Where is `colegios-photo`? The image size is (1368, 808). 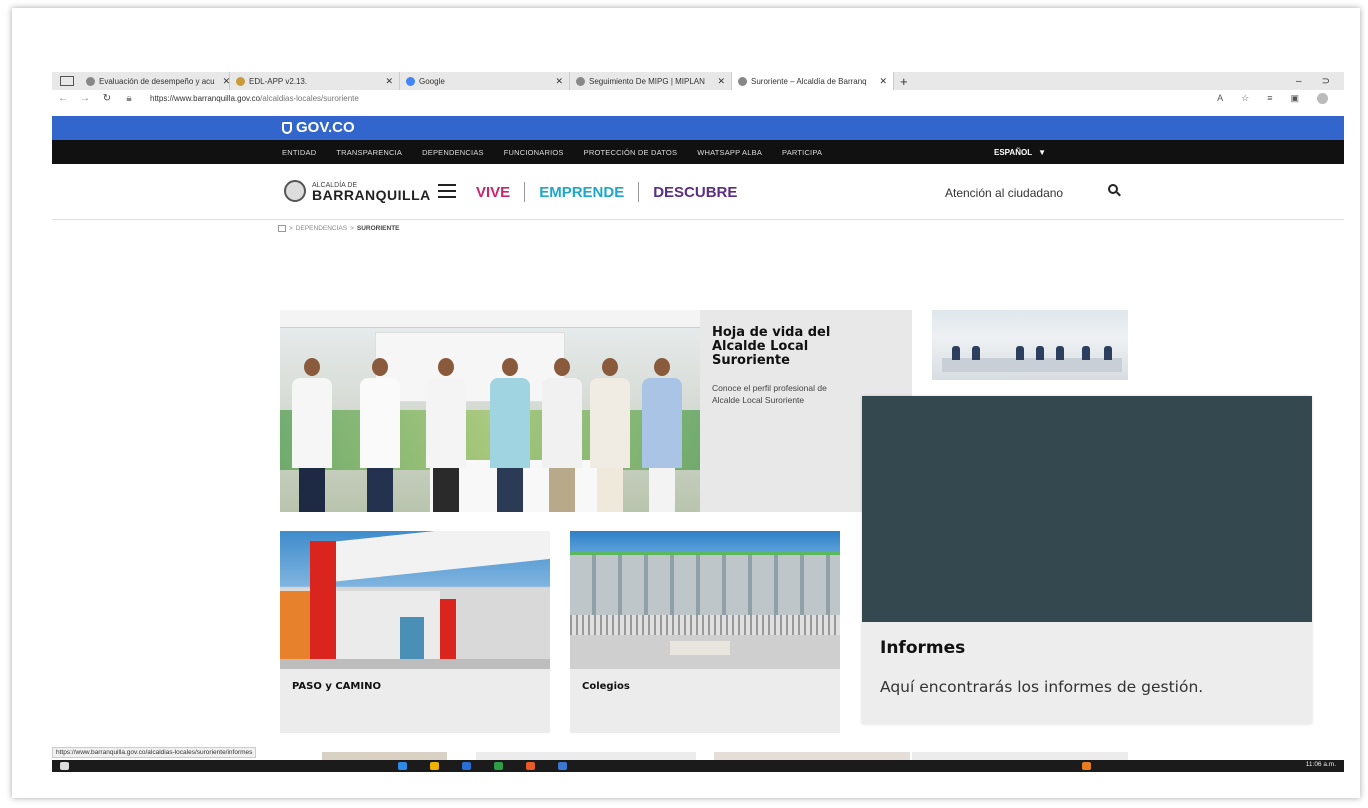 colegios-photo is located at coordinates (705, 600).